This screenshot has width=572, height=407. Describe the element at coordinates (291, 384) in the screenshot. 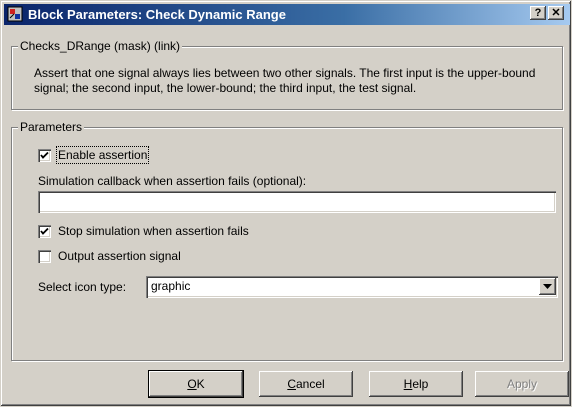

I see `cancel-accel: C` at that location.